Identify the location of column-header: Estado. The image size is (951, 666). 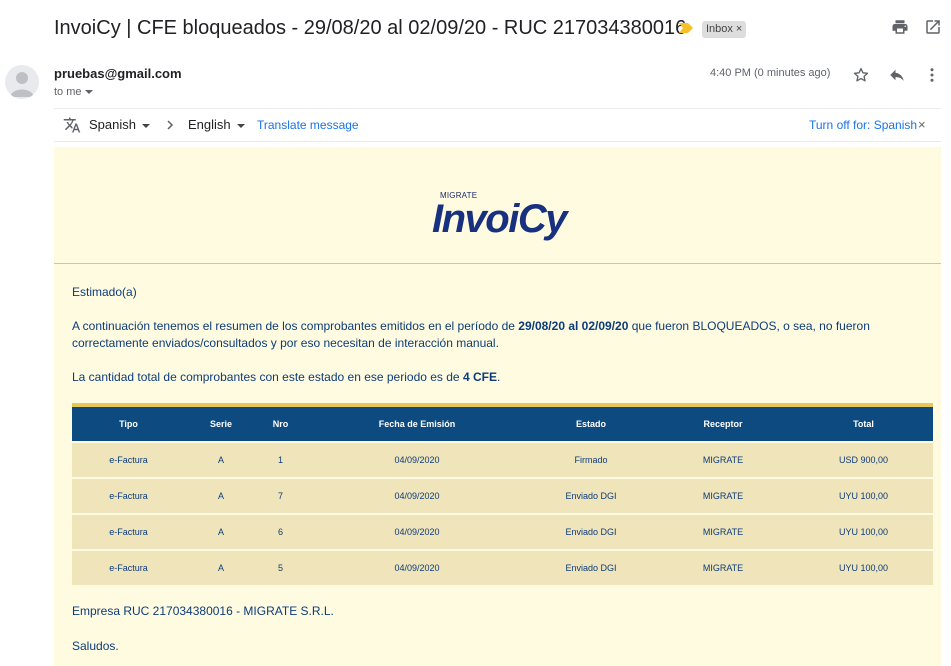
(591, 424).